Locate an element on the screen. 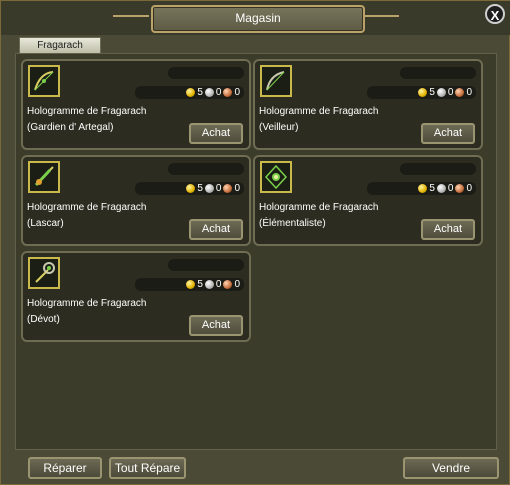 This screenshot has height=485, width=510. tab-fragarach: Fragarach is located at coordinates (60, 45).